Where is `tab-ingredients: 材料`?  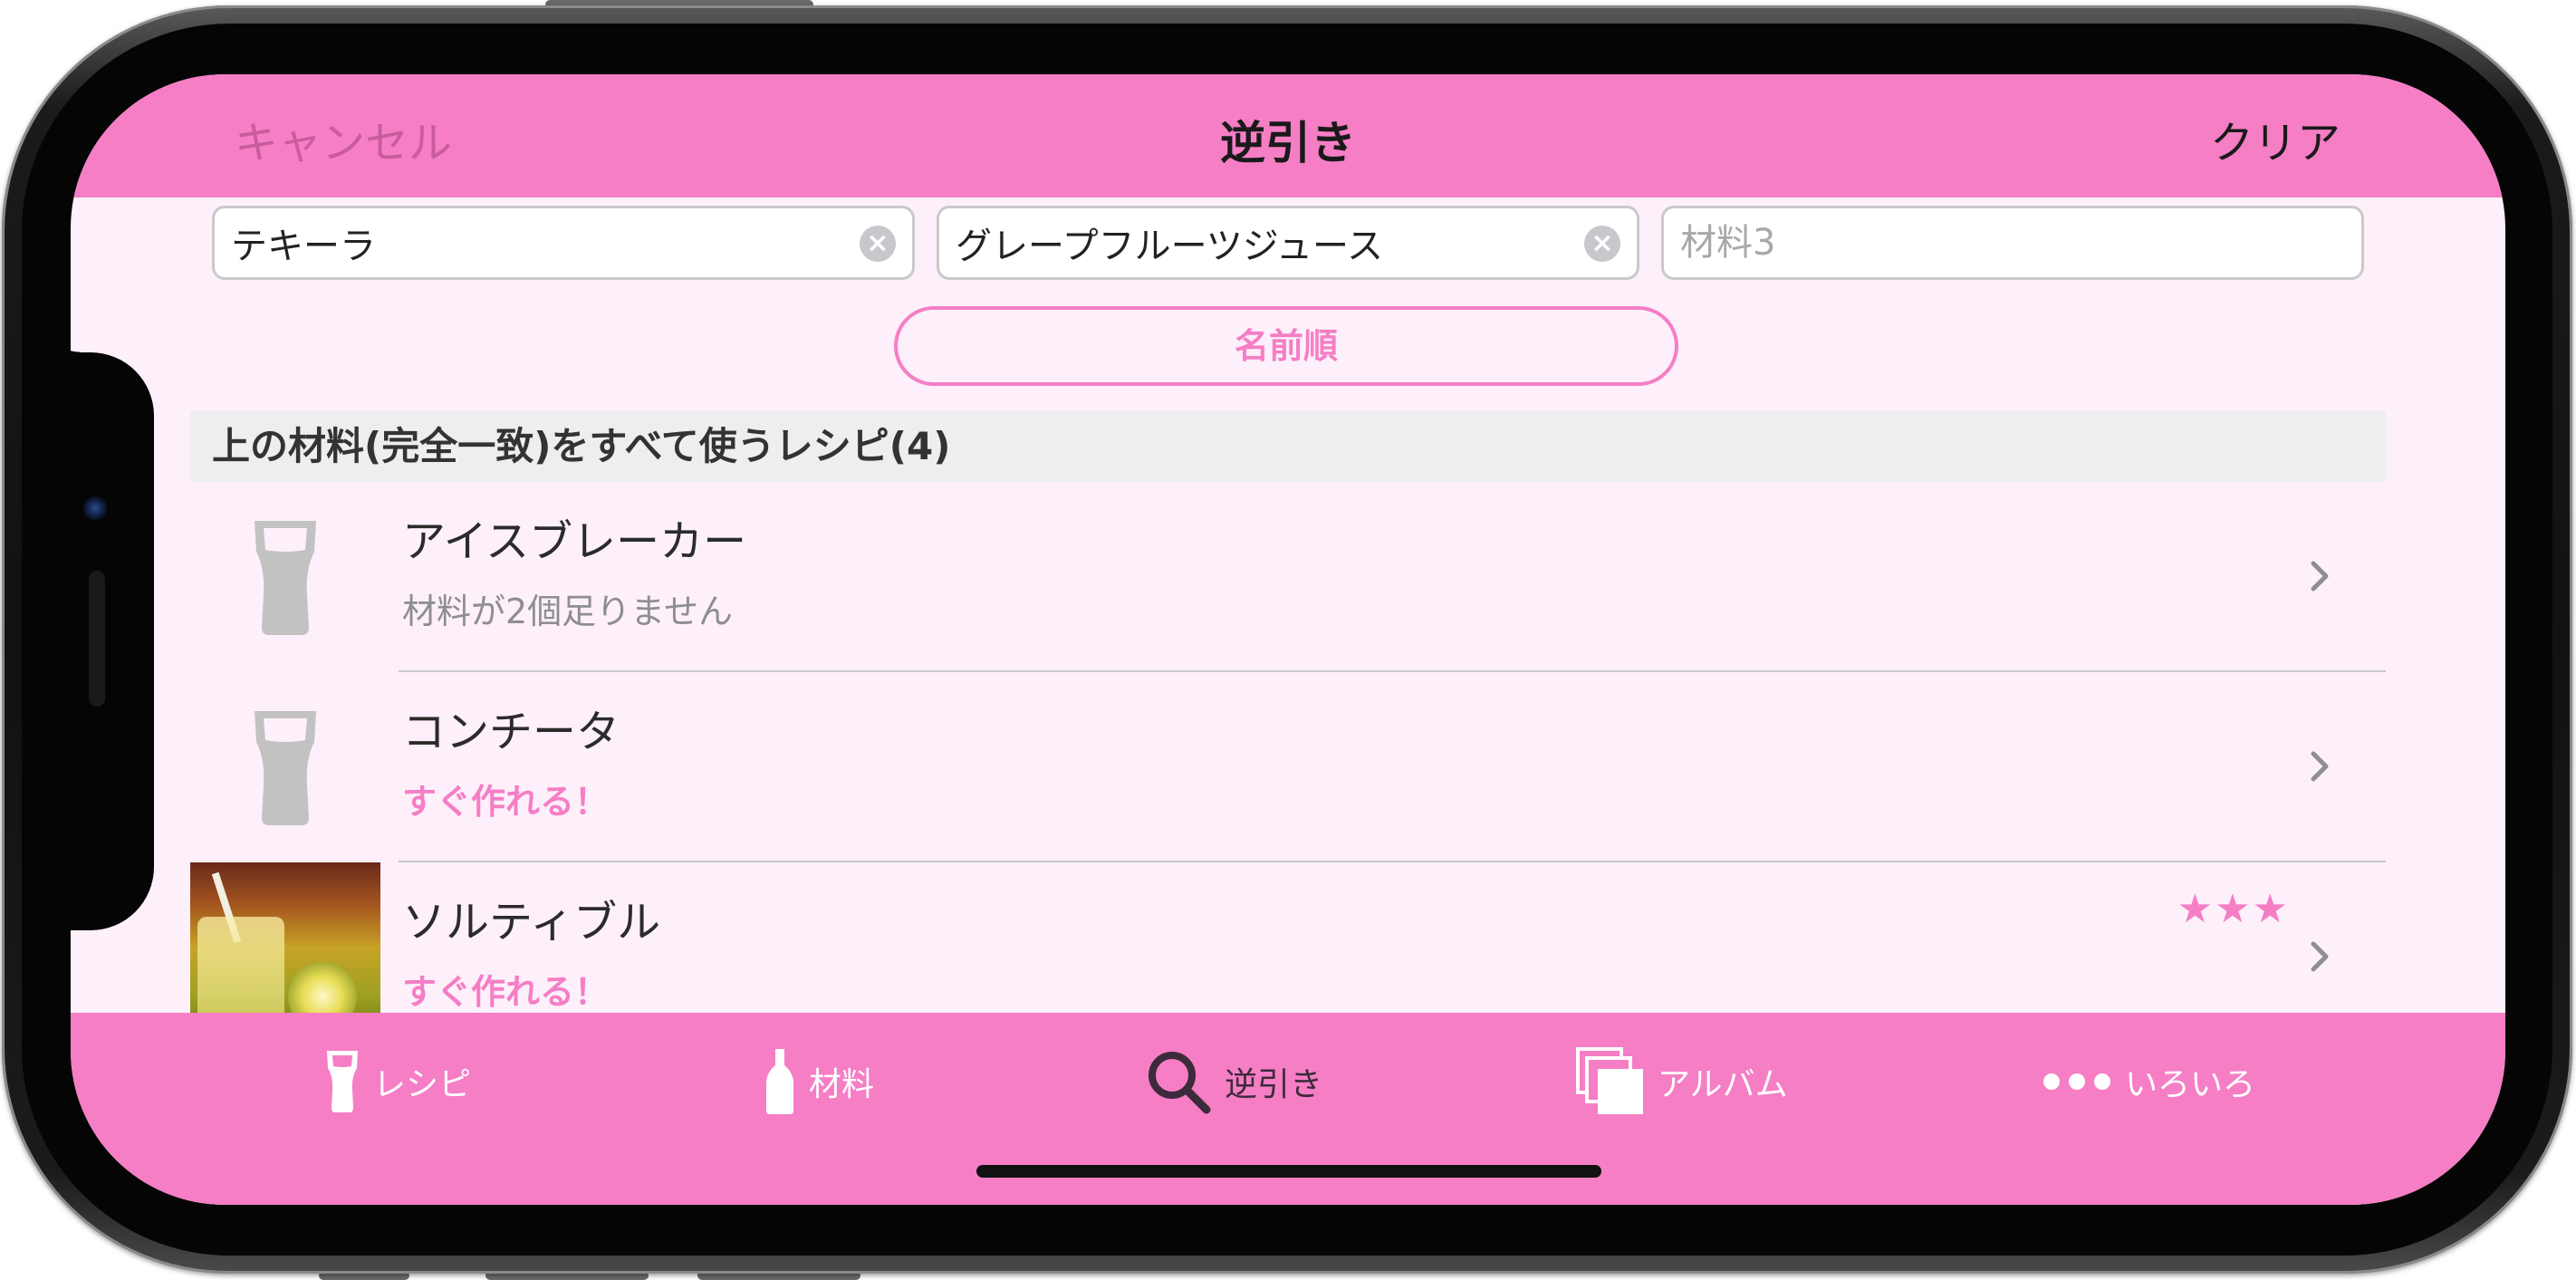
tab-ingredients: 材料 is located at coordinates (819, 1081).